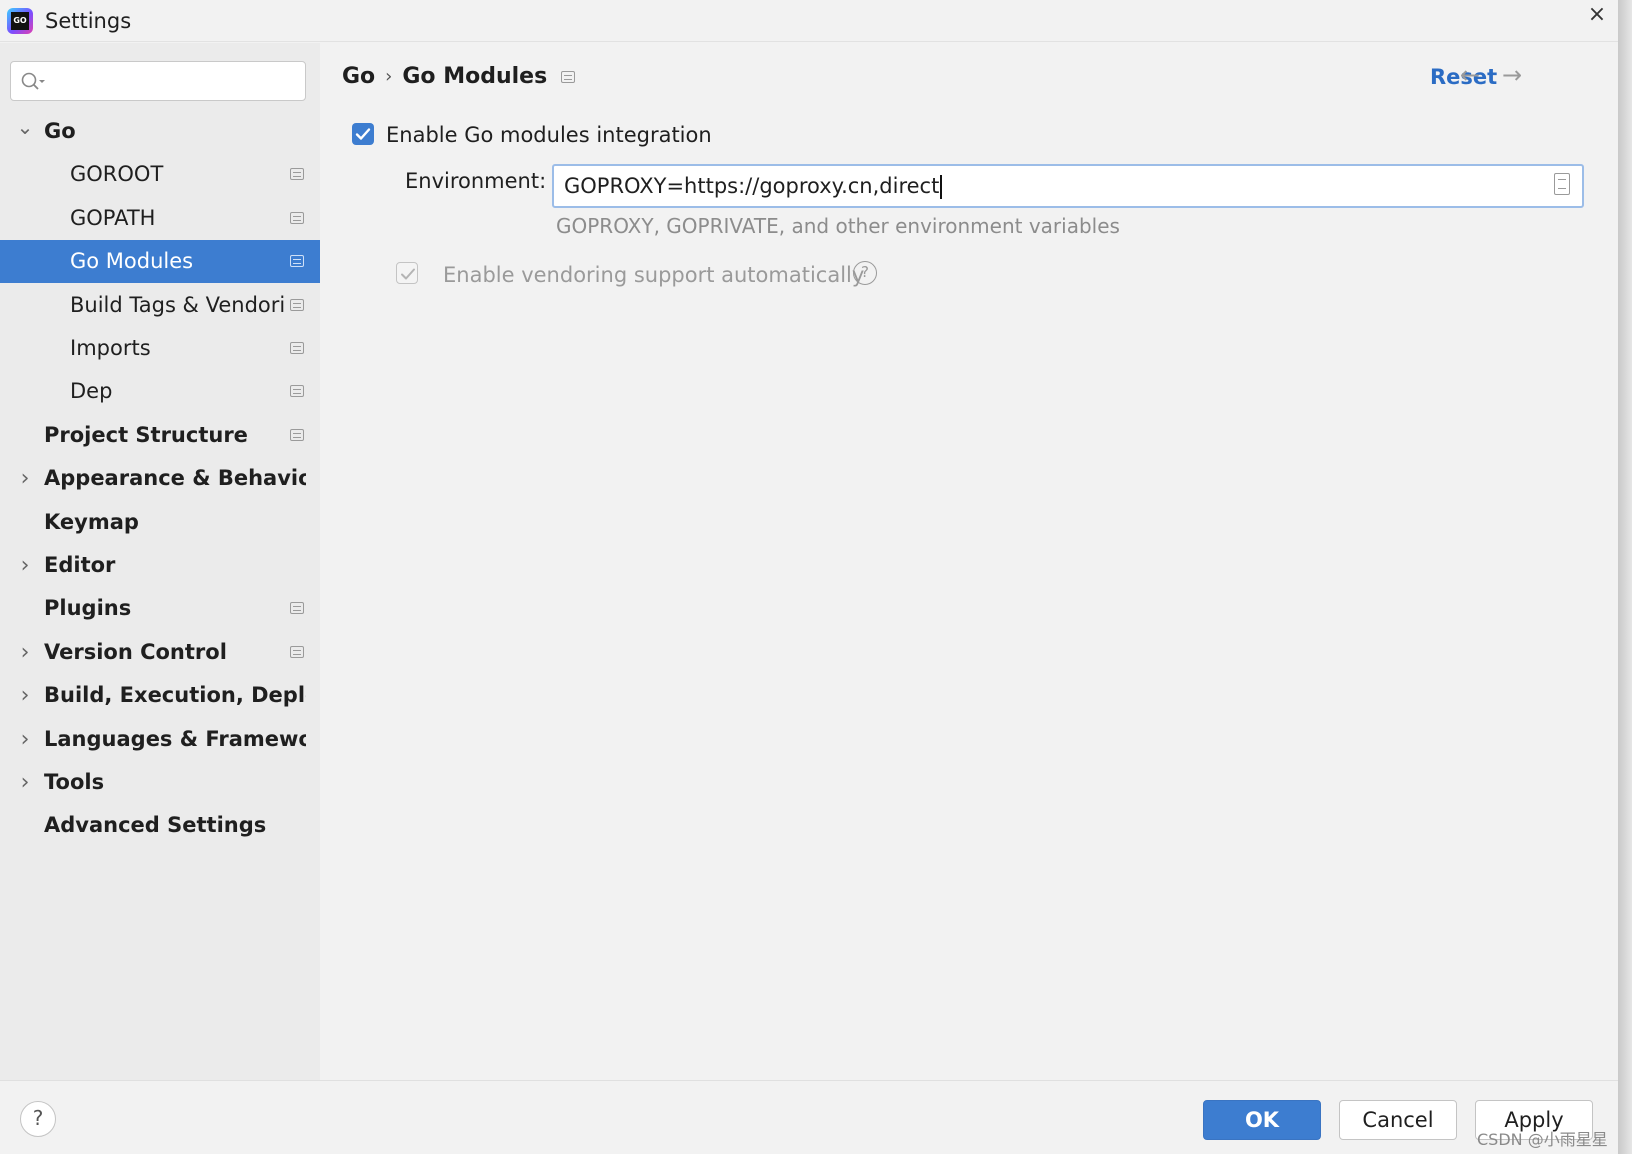 The height and width of the screenshot is (1154, 1632). I want to click on dialog-footer: ? OK Cancel Apply, so click(809, 1117).